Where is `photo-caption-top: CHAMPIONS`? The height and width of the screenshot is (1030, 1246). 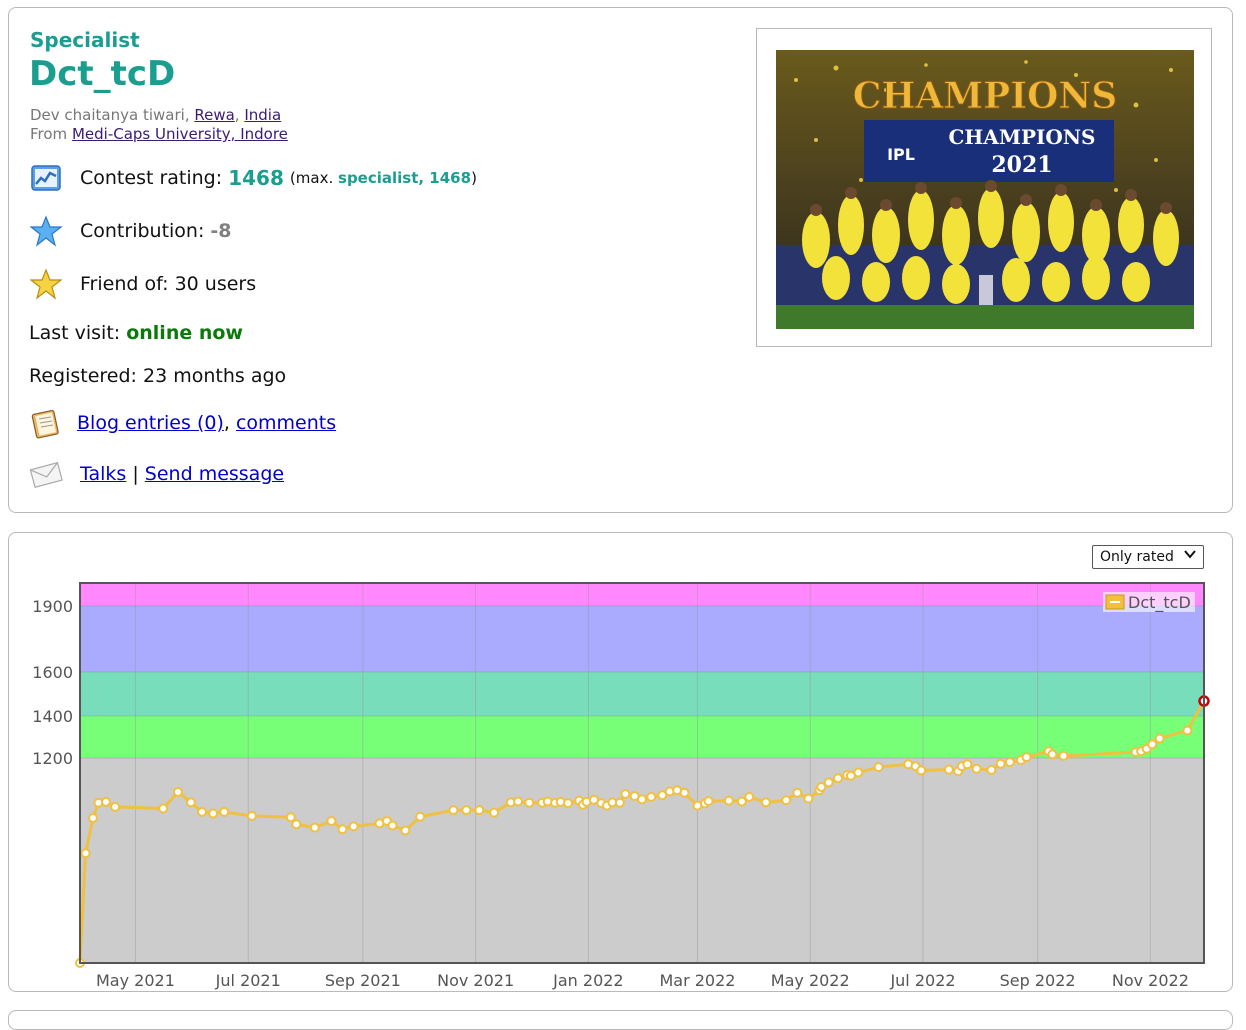
photo-caption-top: CHAMPIONS is located at coordinates (985, 96).